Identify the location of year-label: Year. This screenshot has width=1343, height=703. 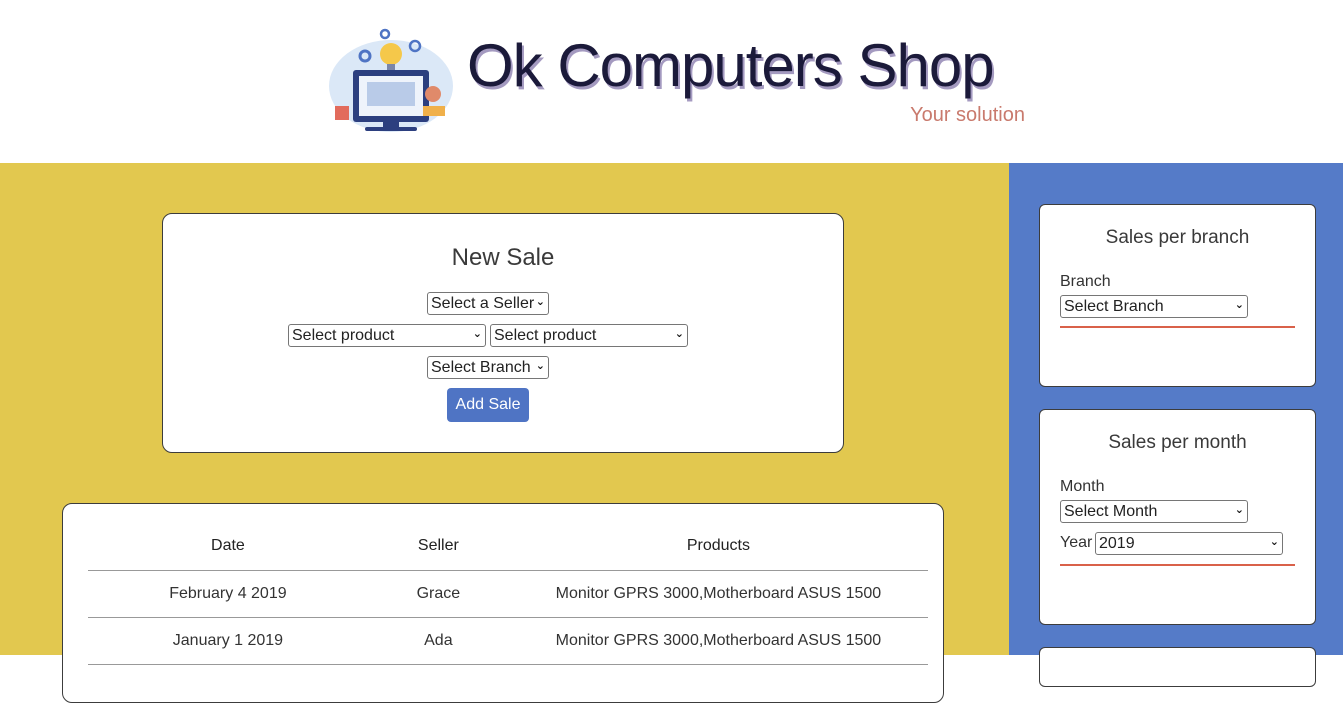
(1076, 542).